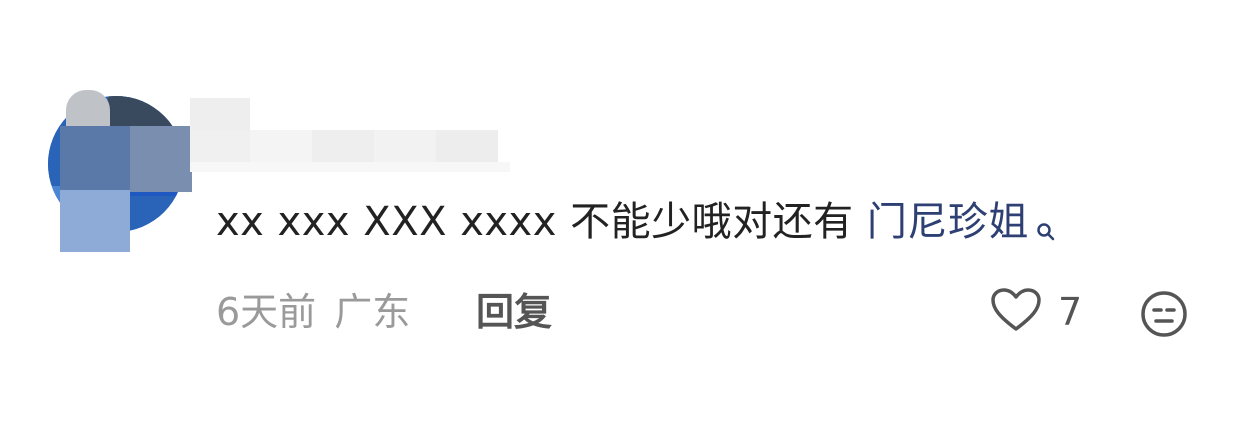 The image size is (1260, 427). I want to click on reply-button: 回复, so click(514, 312).